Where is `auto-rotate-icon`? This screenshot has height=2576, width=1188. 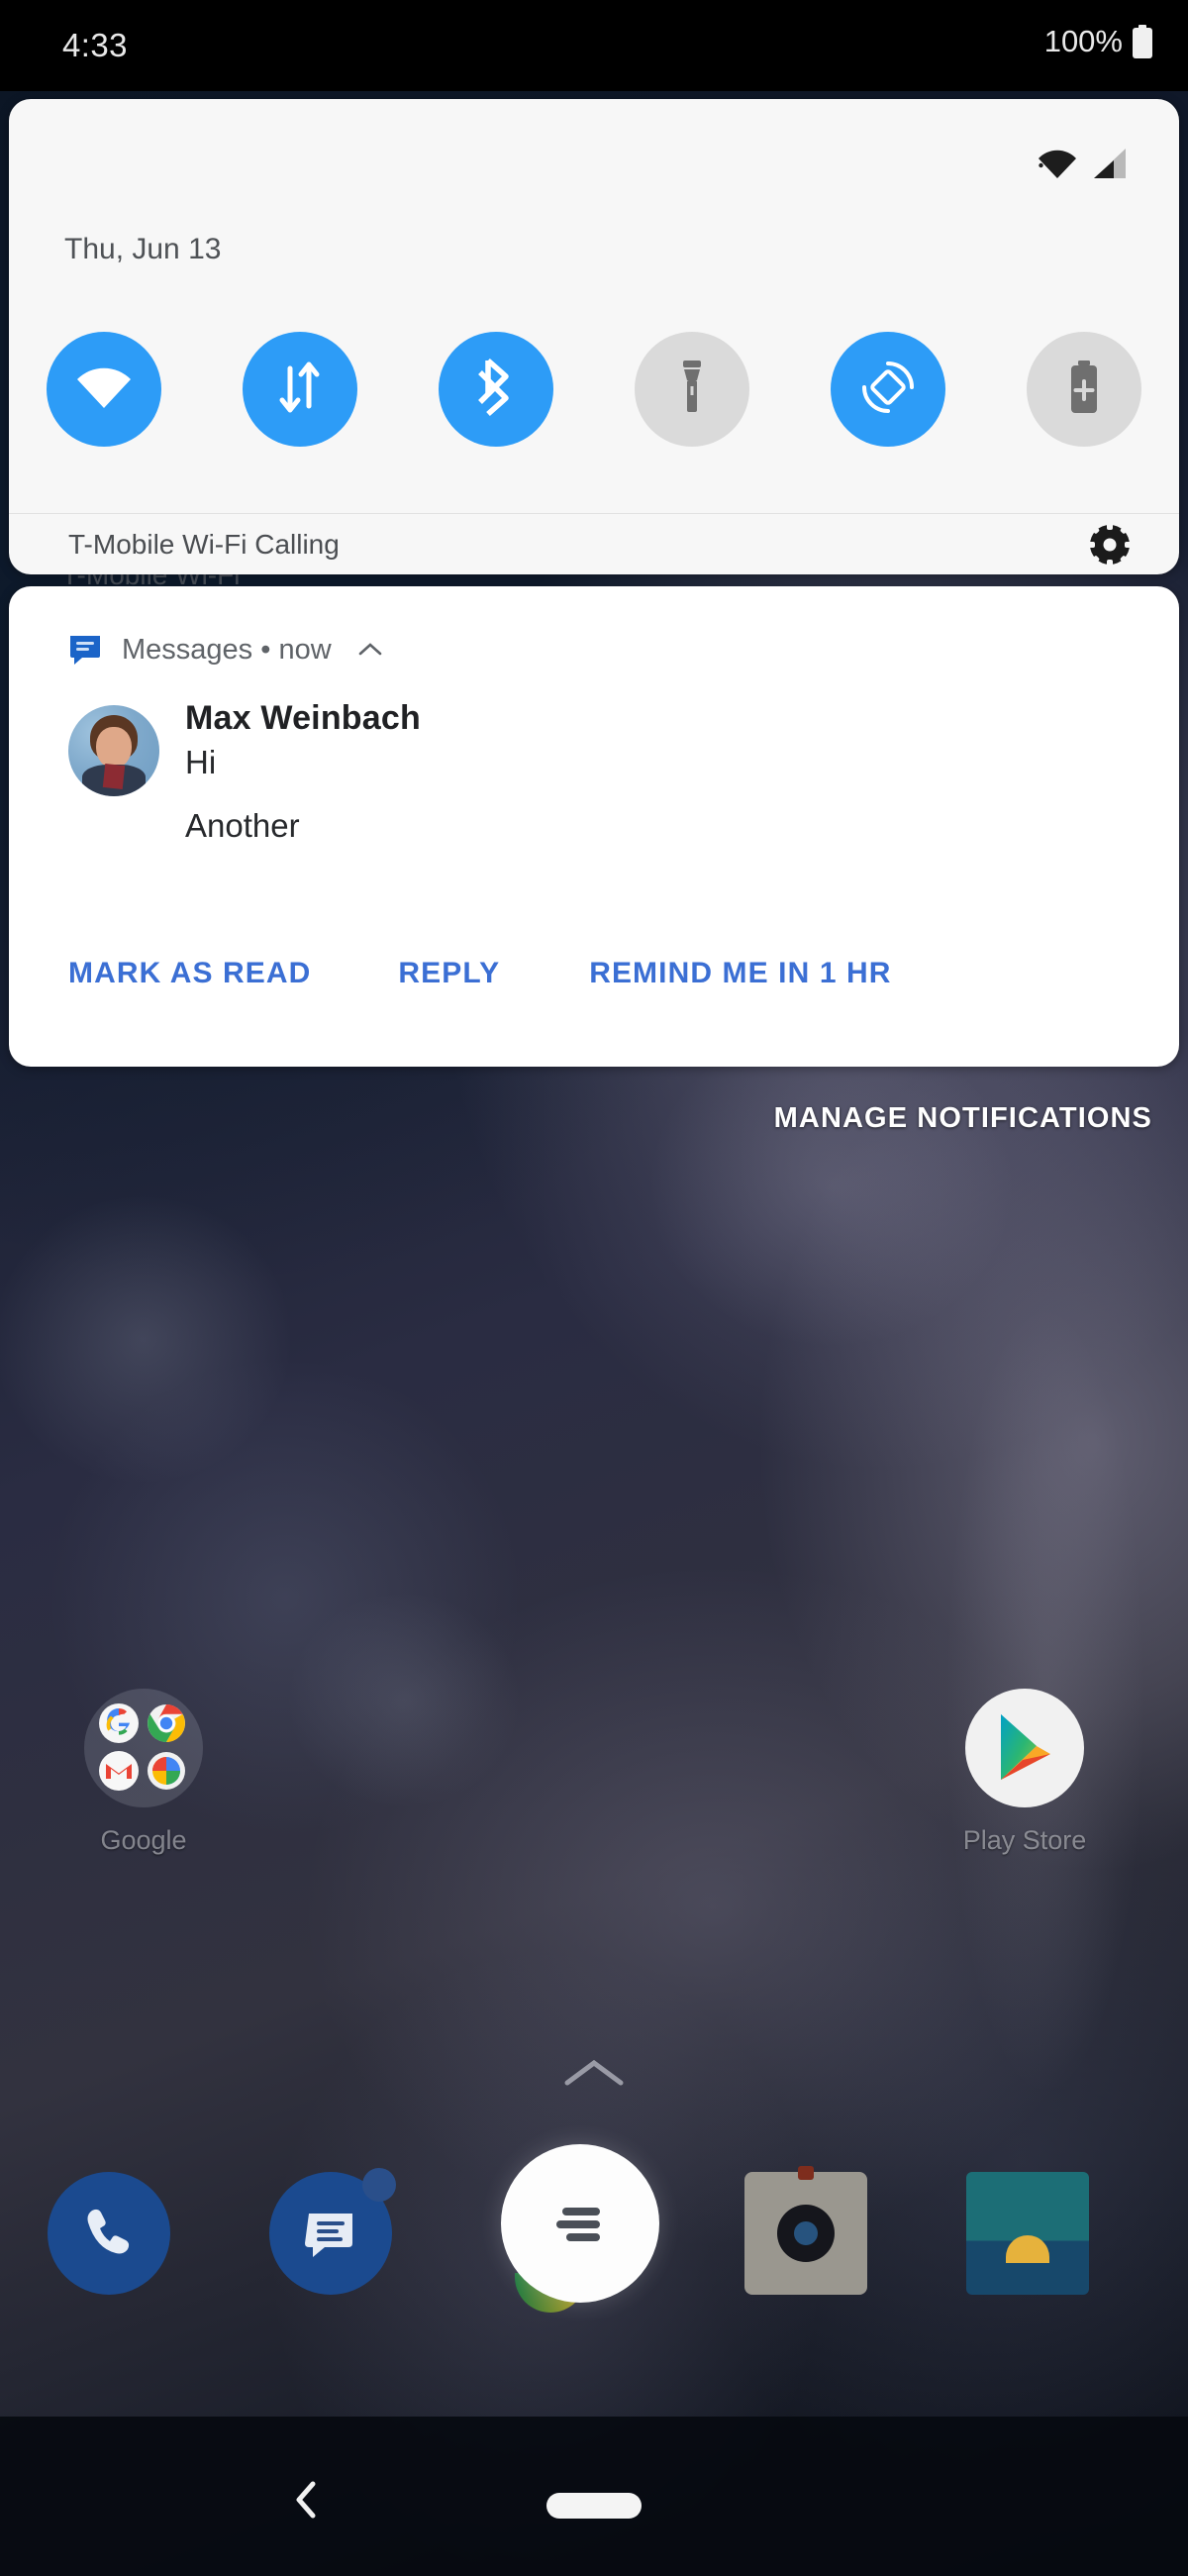 auto-rotate-icon is located at coordinates (888, 390).